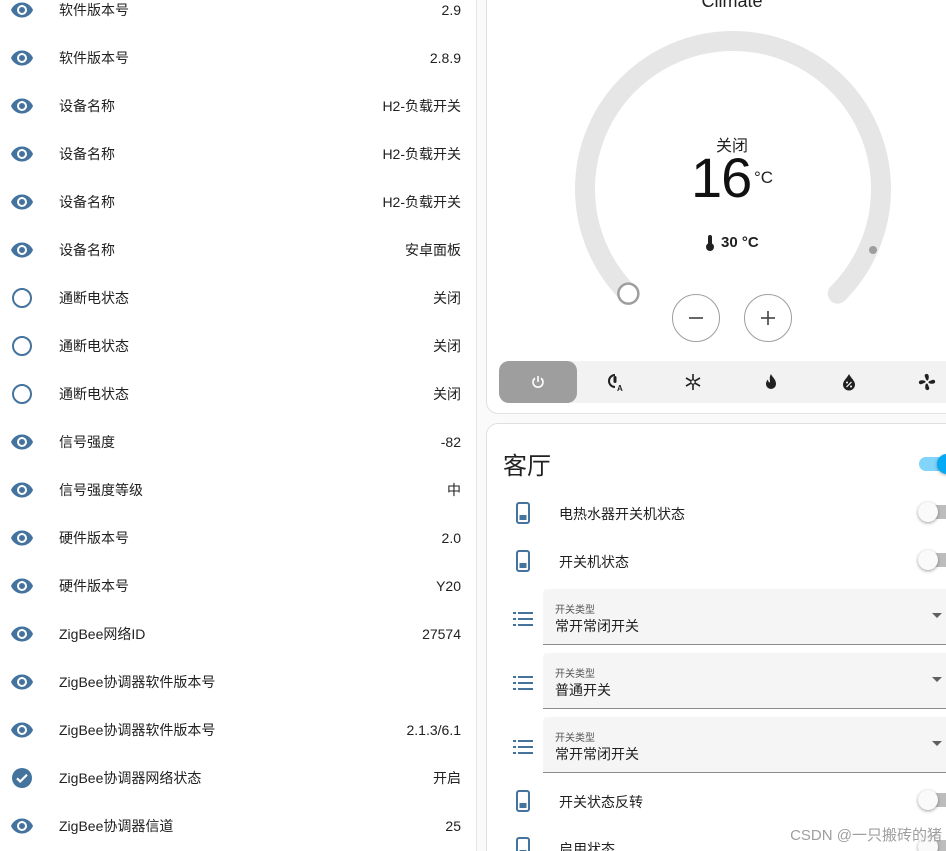 The width and height of the screenshot is (946, 851). I want to click on entity-name: ZigBee协调器软件版本号, so click(137, 682).